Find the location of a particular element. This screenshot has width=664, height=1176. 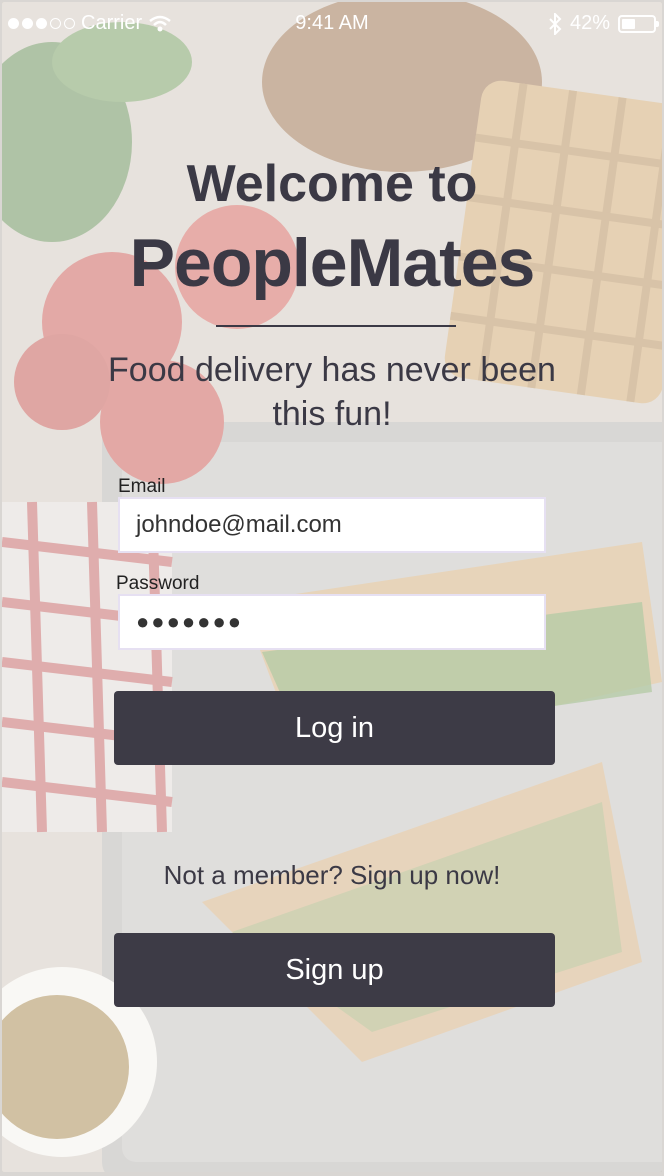

email-label: Email is located at coordinates (142, 486).